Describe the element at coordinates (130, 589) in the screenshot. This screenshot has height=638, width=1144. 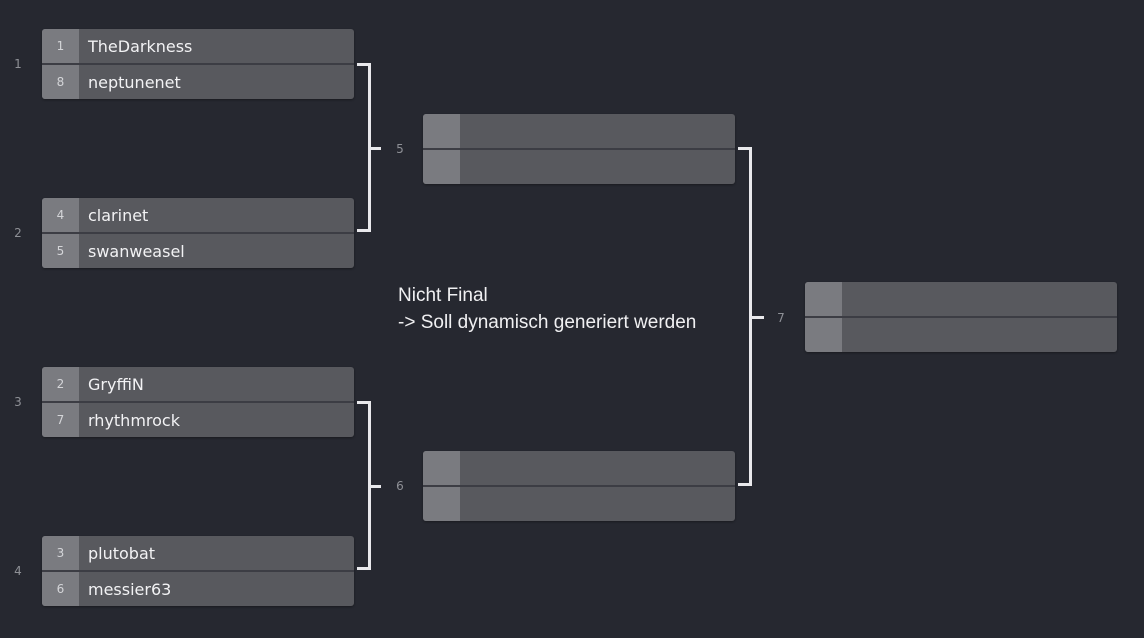
I see `team-name: messier63` at that location.